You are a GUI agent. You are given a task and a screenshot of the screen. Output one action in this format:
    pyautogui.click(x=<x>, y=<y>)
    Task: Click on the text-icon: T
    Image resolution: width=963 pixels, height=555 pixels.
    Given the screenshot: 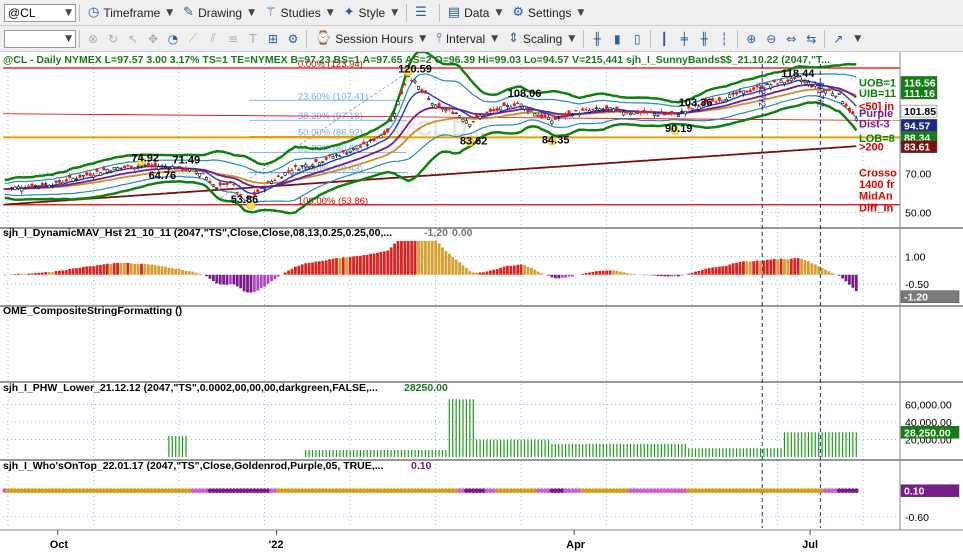 What is the action you would take?
    pyautogui.click(x=253, y=39)
    